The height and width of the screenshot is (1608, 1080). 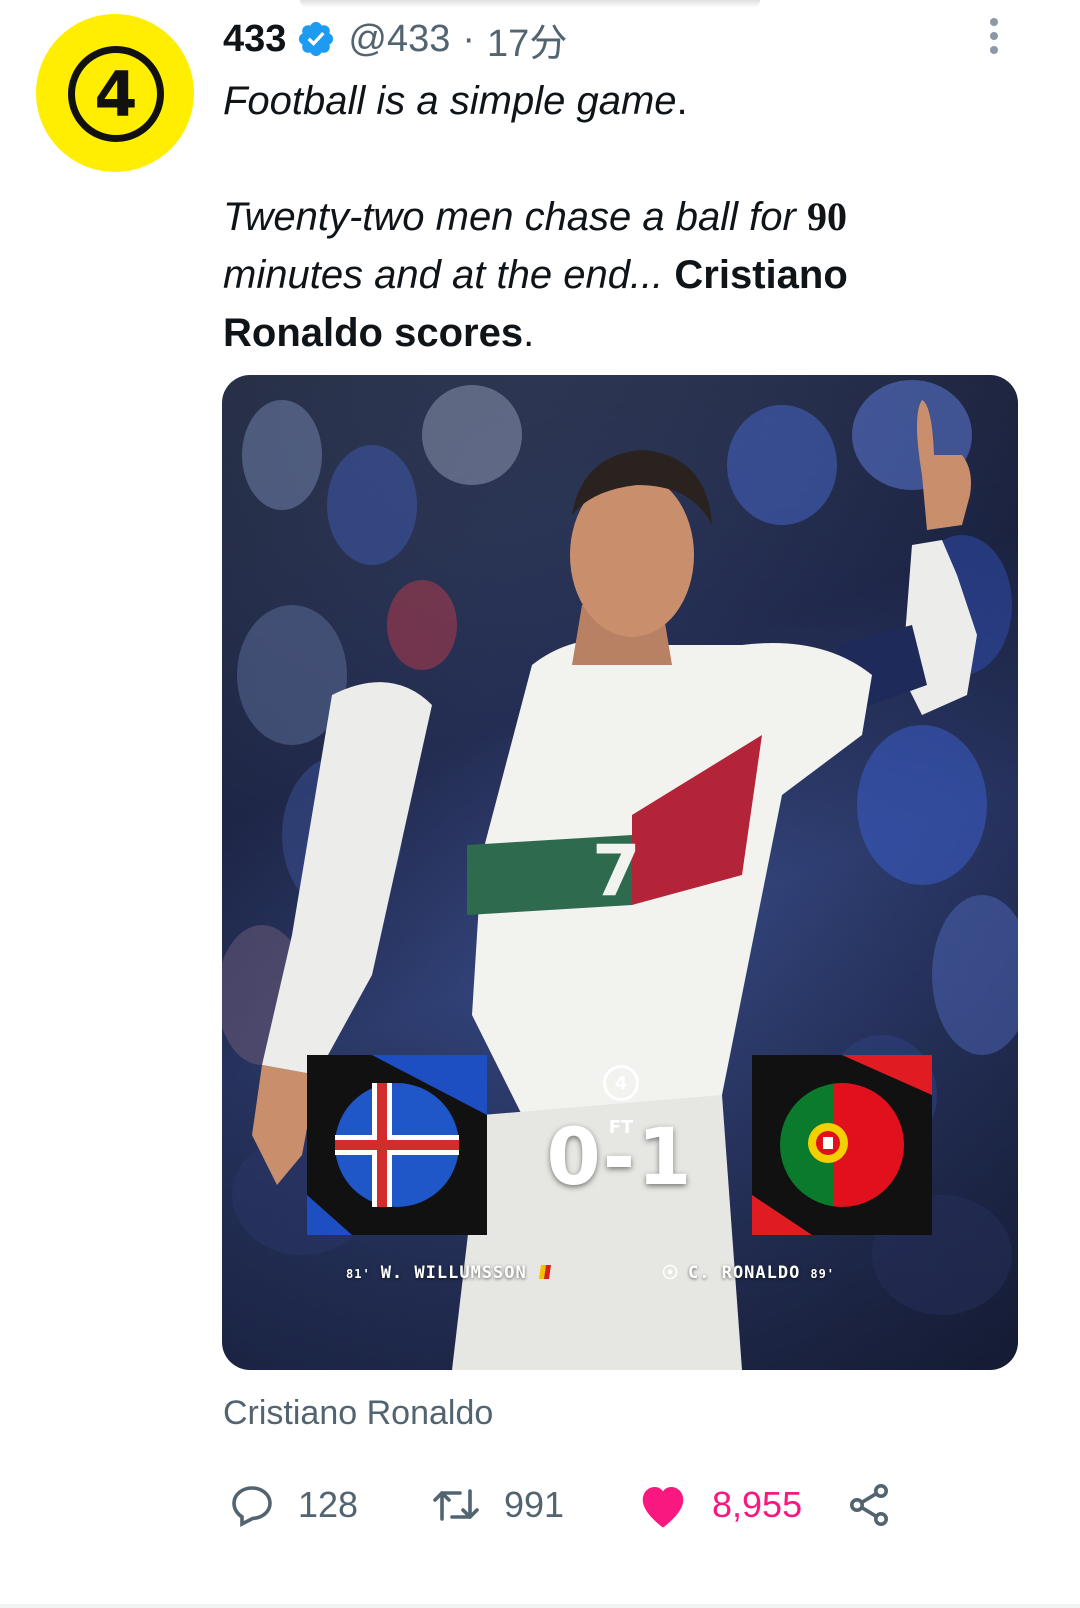 I want to click on away-scorer-minute: 89', so click(x=823, y=1274).